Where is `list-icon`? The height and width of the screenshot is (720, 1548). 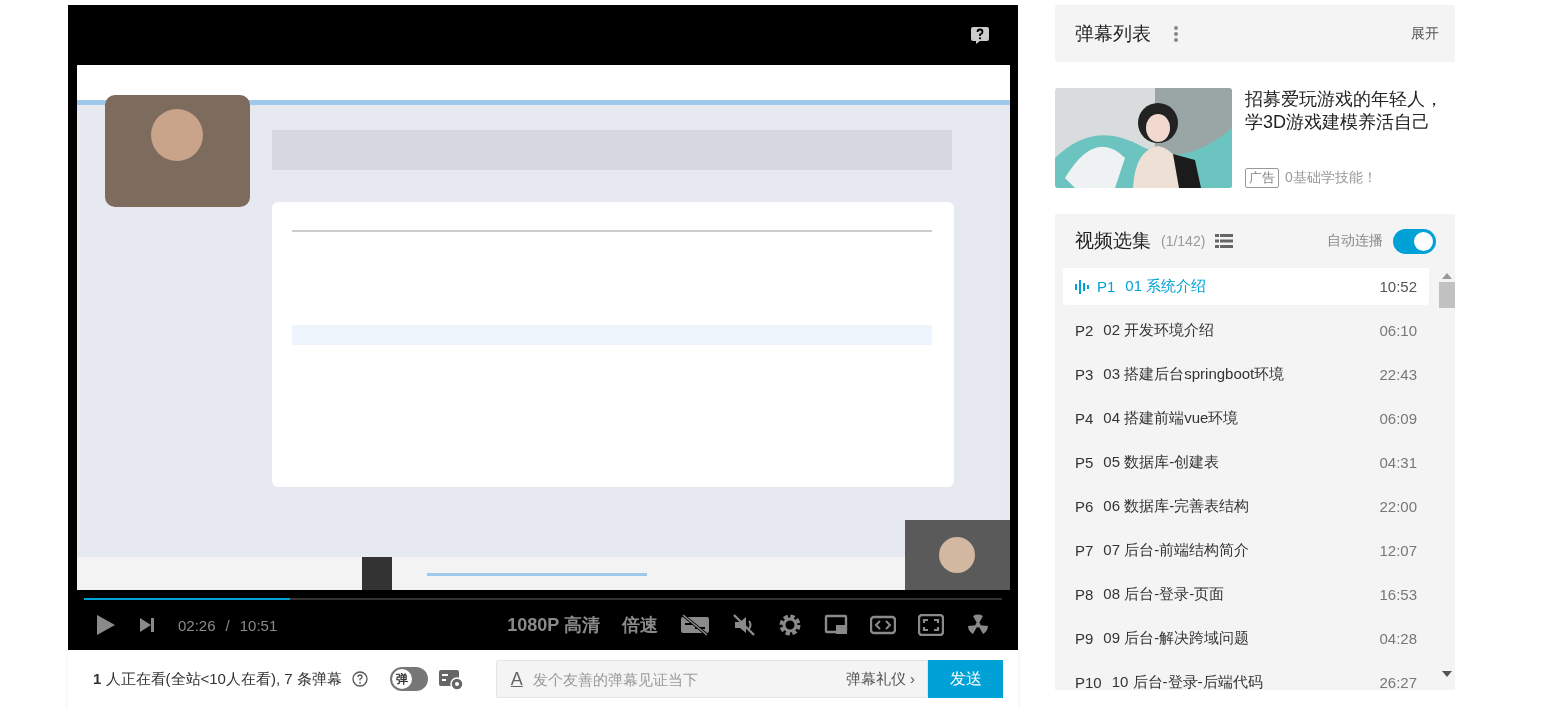 list-icon is located at coordinates (1224, 241).